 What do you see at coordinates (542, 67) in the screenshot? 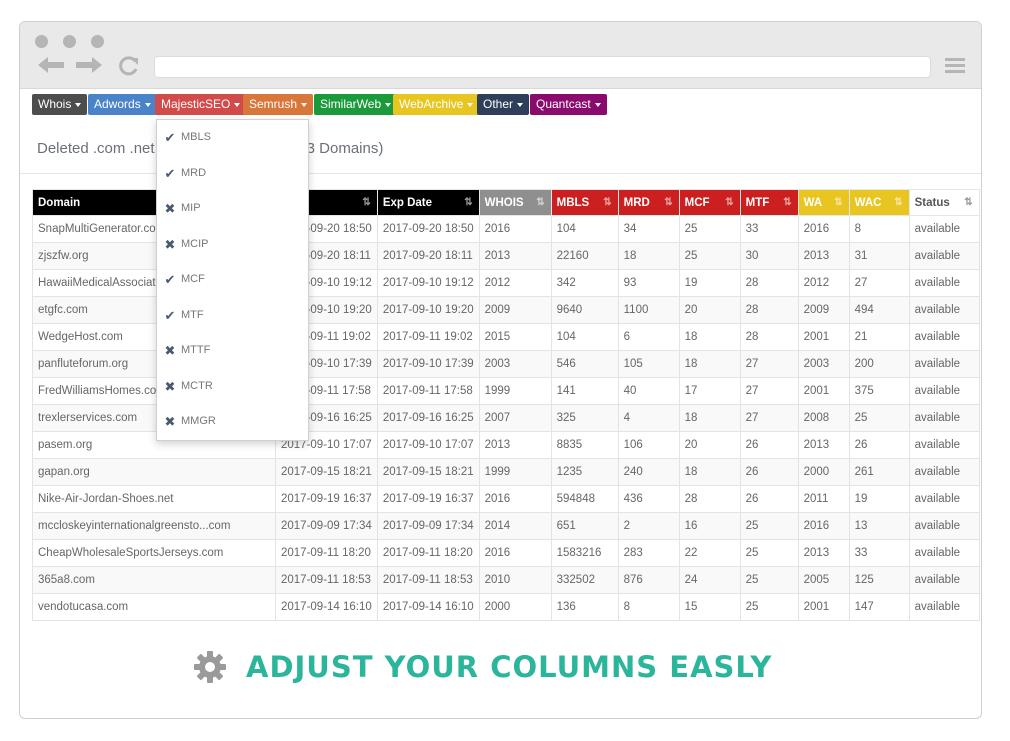
I see `address-bar` at bounding box center [542, 67].